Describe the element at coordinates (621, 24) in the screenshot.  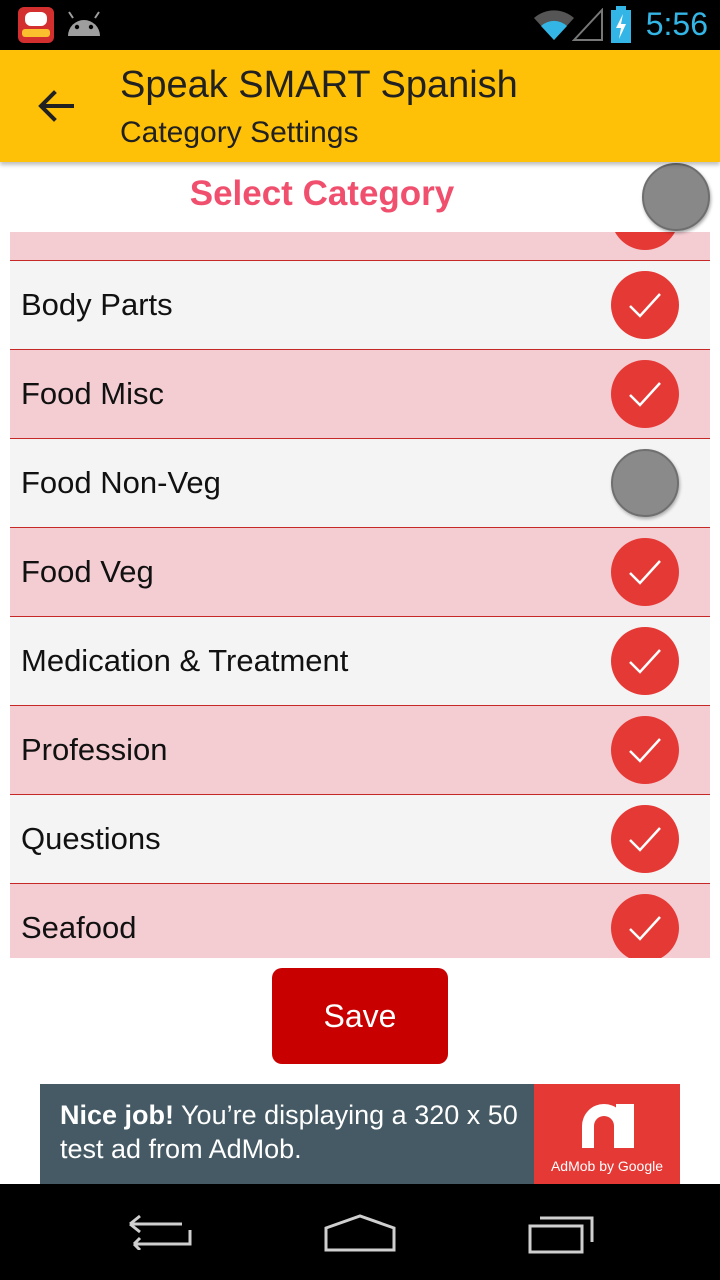
I see `battery-charging-icon` at that location.